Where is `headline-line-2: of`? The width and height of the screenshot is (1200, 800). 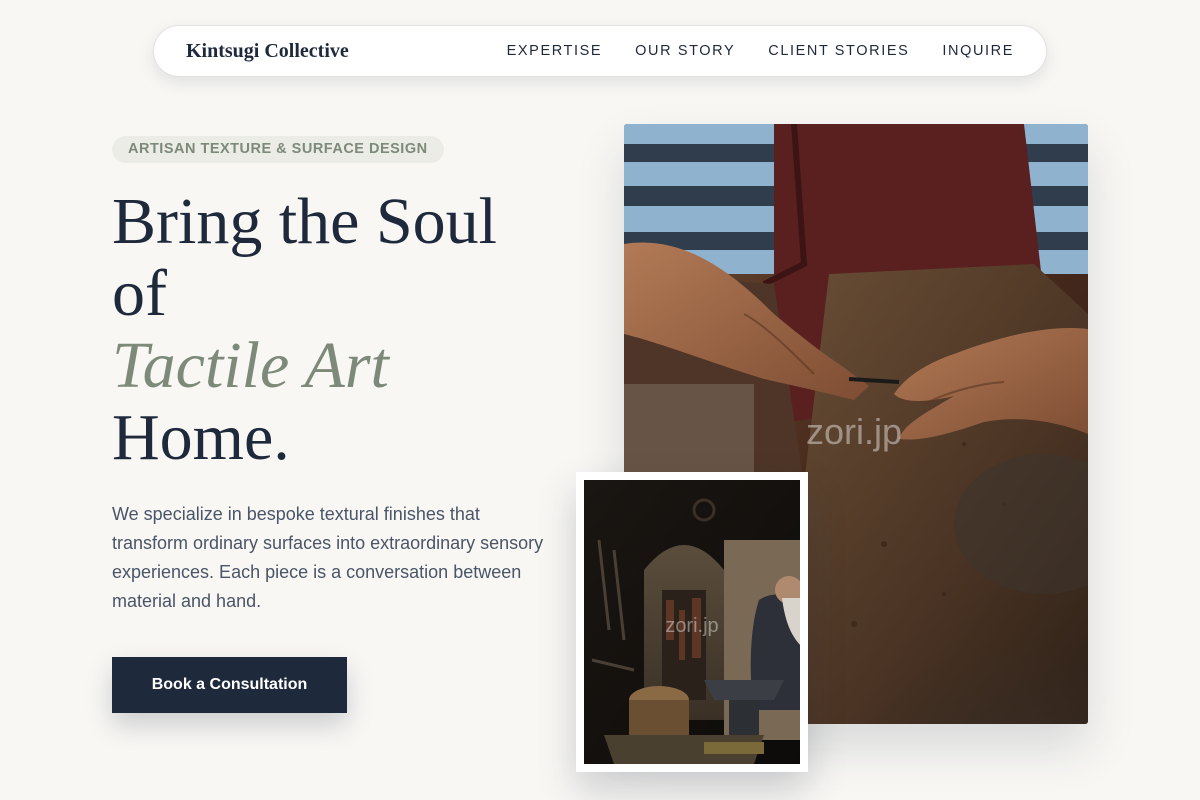
headline-line-2: of is located at coordinates (139, 293).